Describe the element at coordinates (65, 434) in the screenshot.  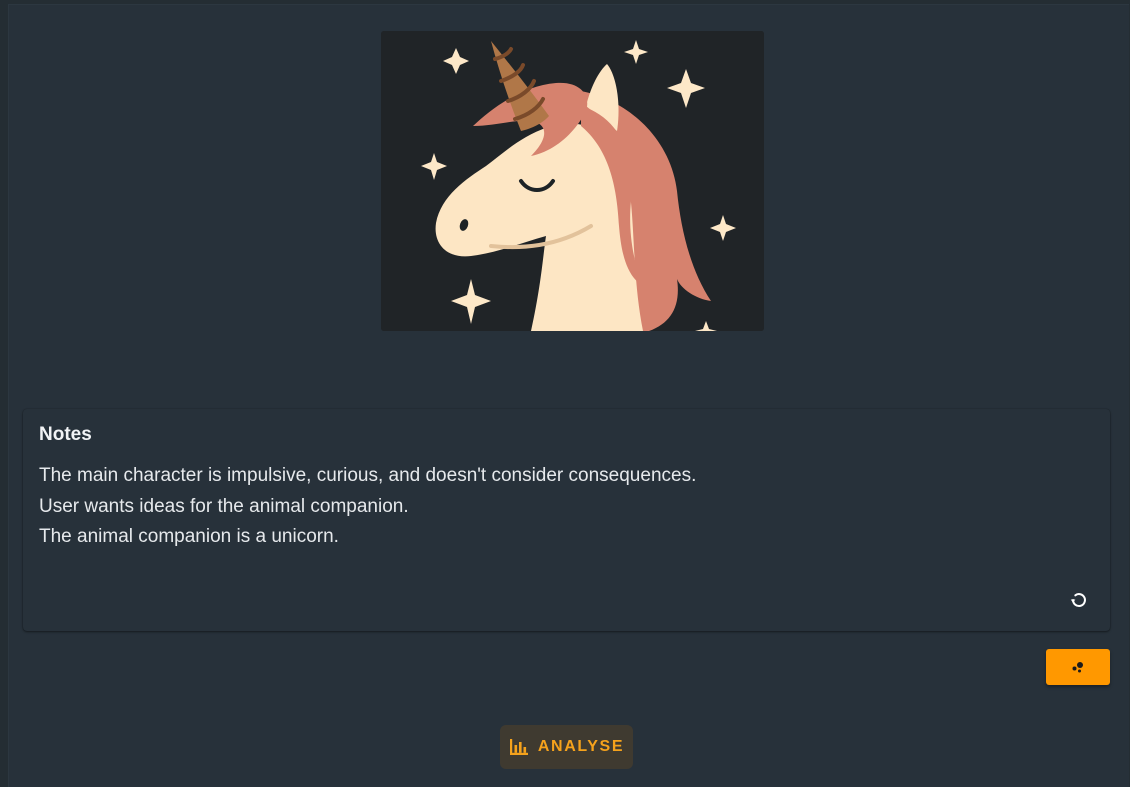
I see `notes-title: Notes` at that location.